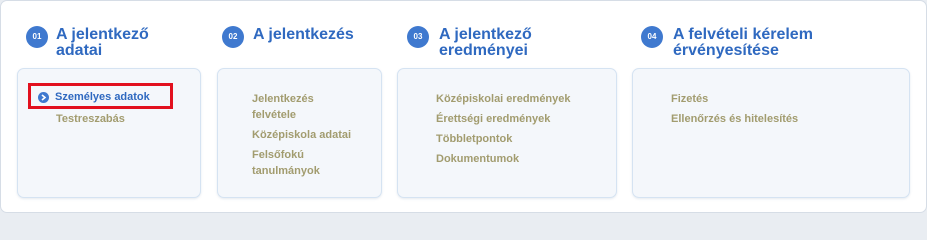  I want to click on link-felsofoku-tanulmanyok: Felsőfokú tanulmányok, so click(286, 163).